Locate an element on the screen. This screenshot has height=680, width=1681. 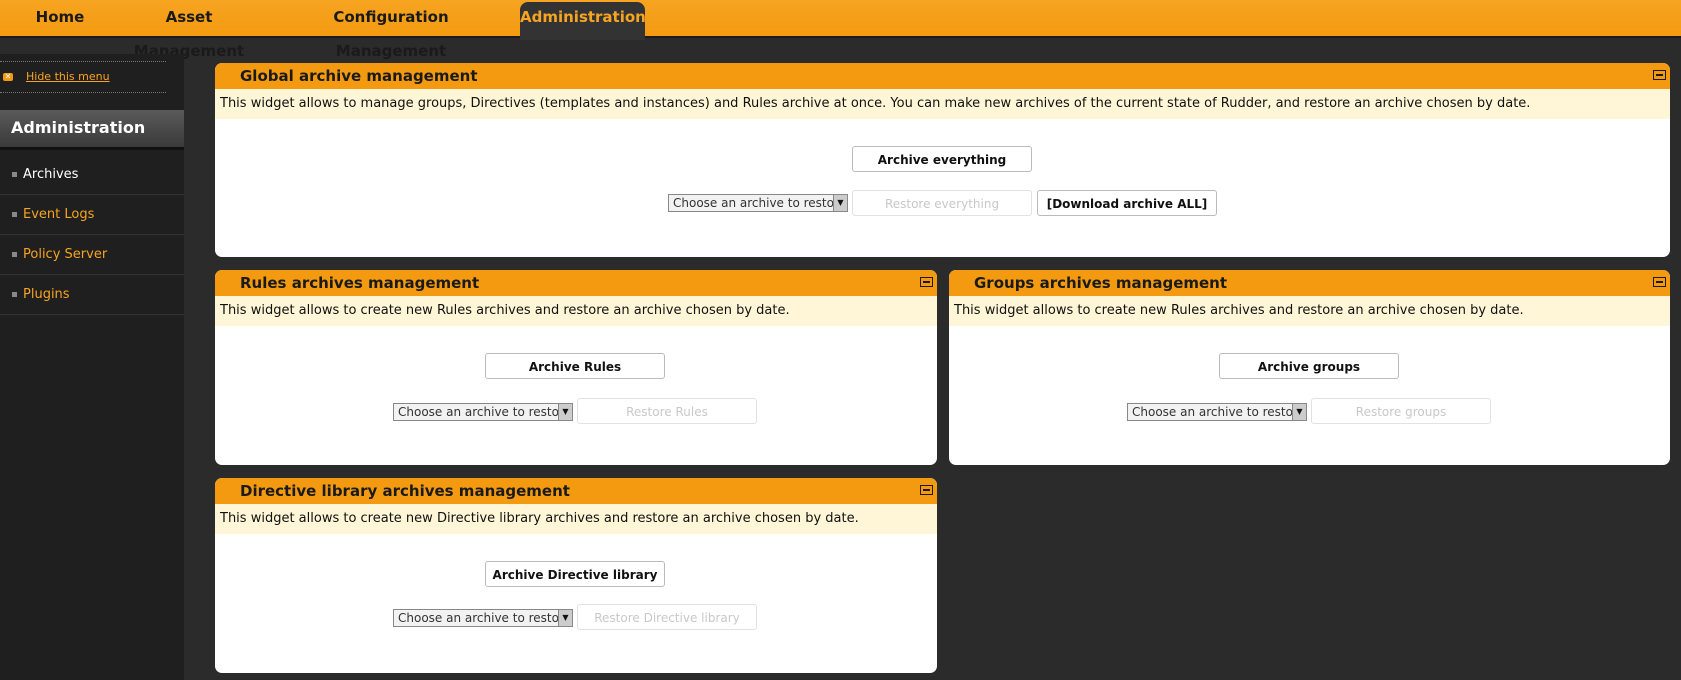
global-archive-select: Choose an archive to restore. ▼ is located at coordinates (758, 203).